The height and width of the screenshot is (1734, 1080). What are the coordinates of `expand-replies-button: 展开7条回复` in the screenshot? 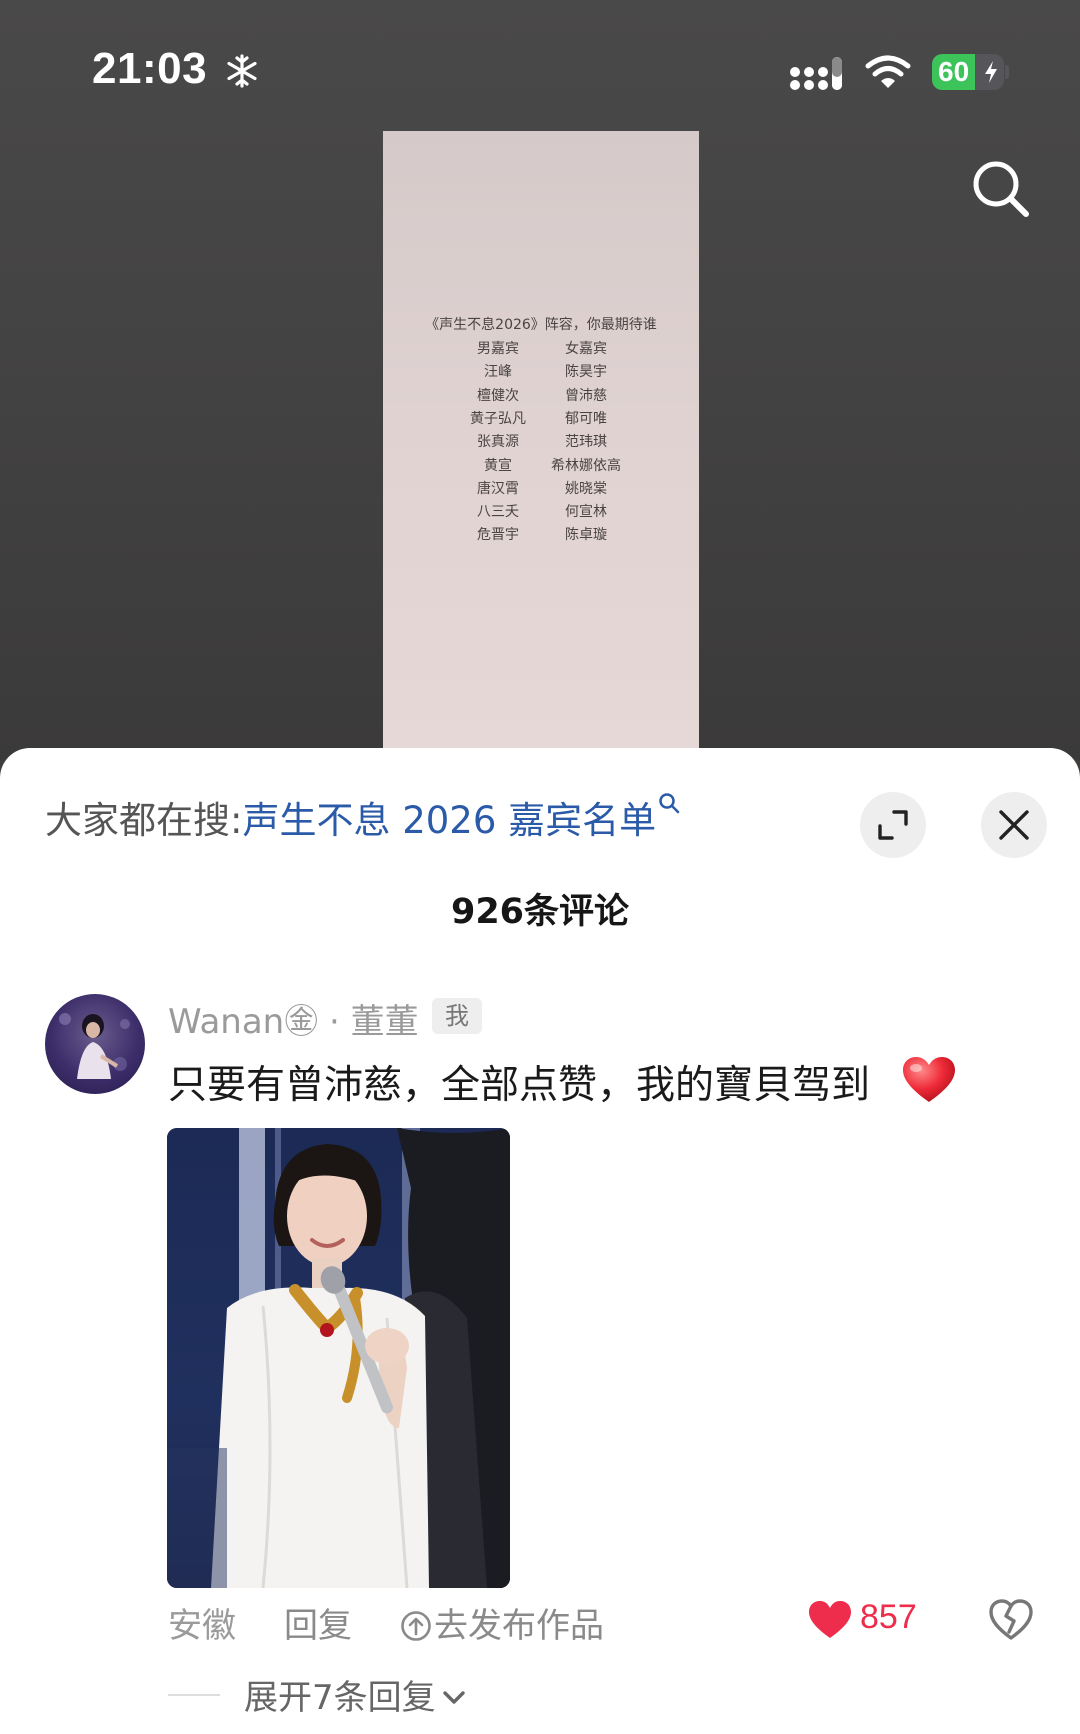 It's located at (355, 1694).